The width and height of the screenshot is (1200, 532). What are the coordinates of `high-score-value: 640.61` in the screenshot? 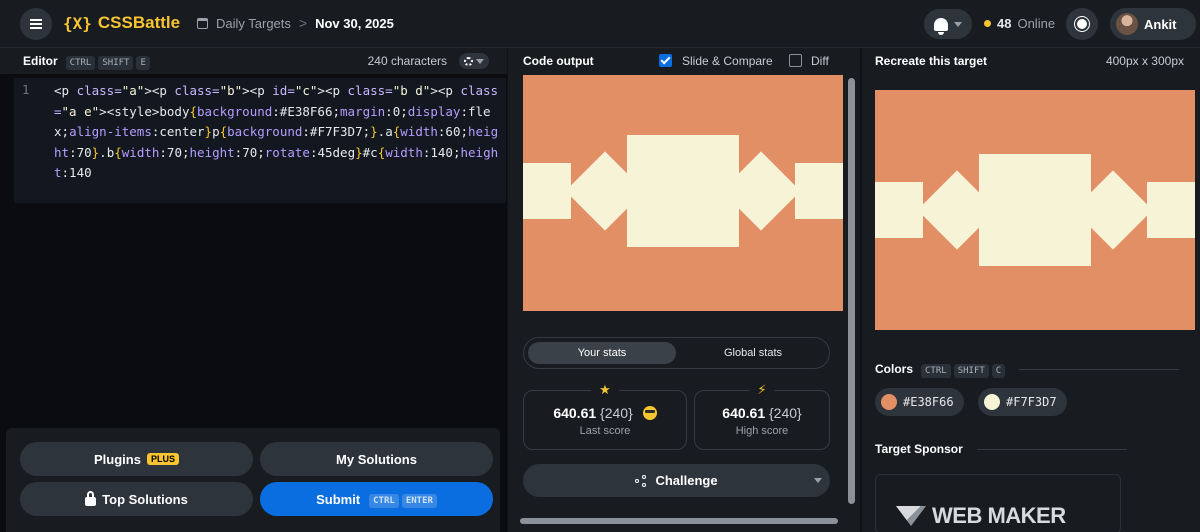 It's located at (744, 413).